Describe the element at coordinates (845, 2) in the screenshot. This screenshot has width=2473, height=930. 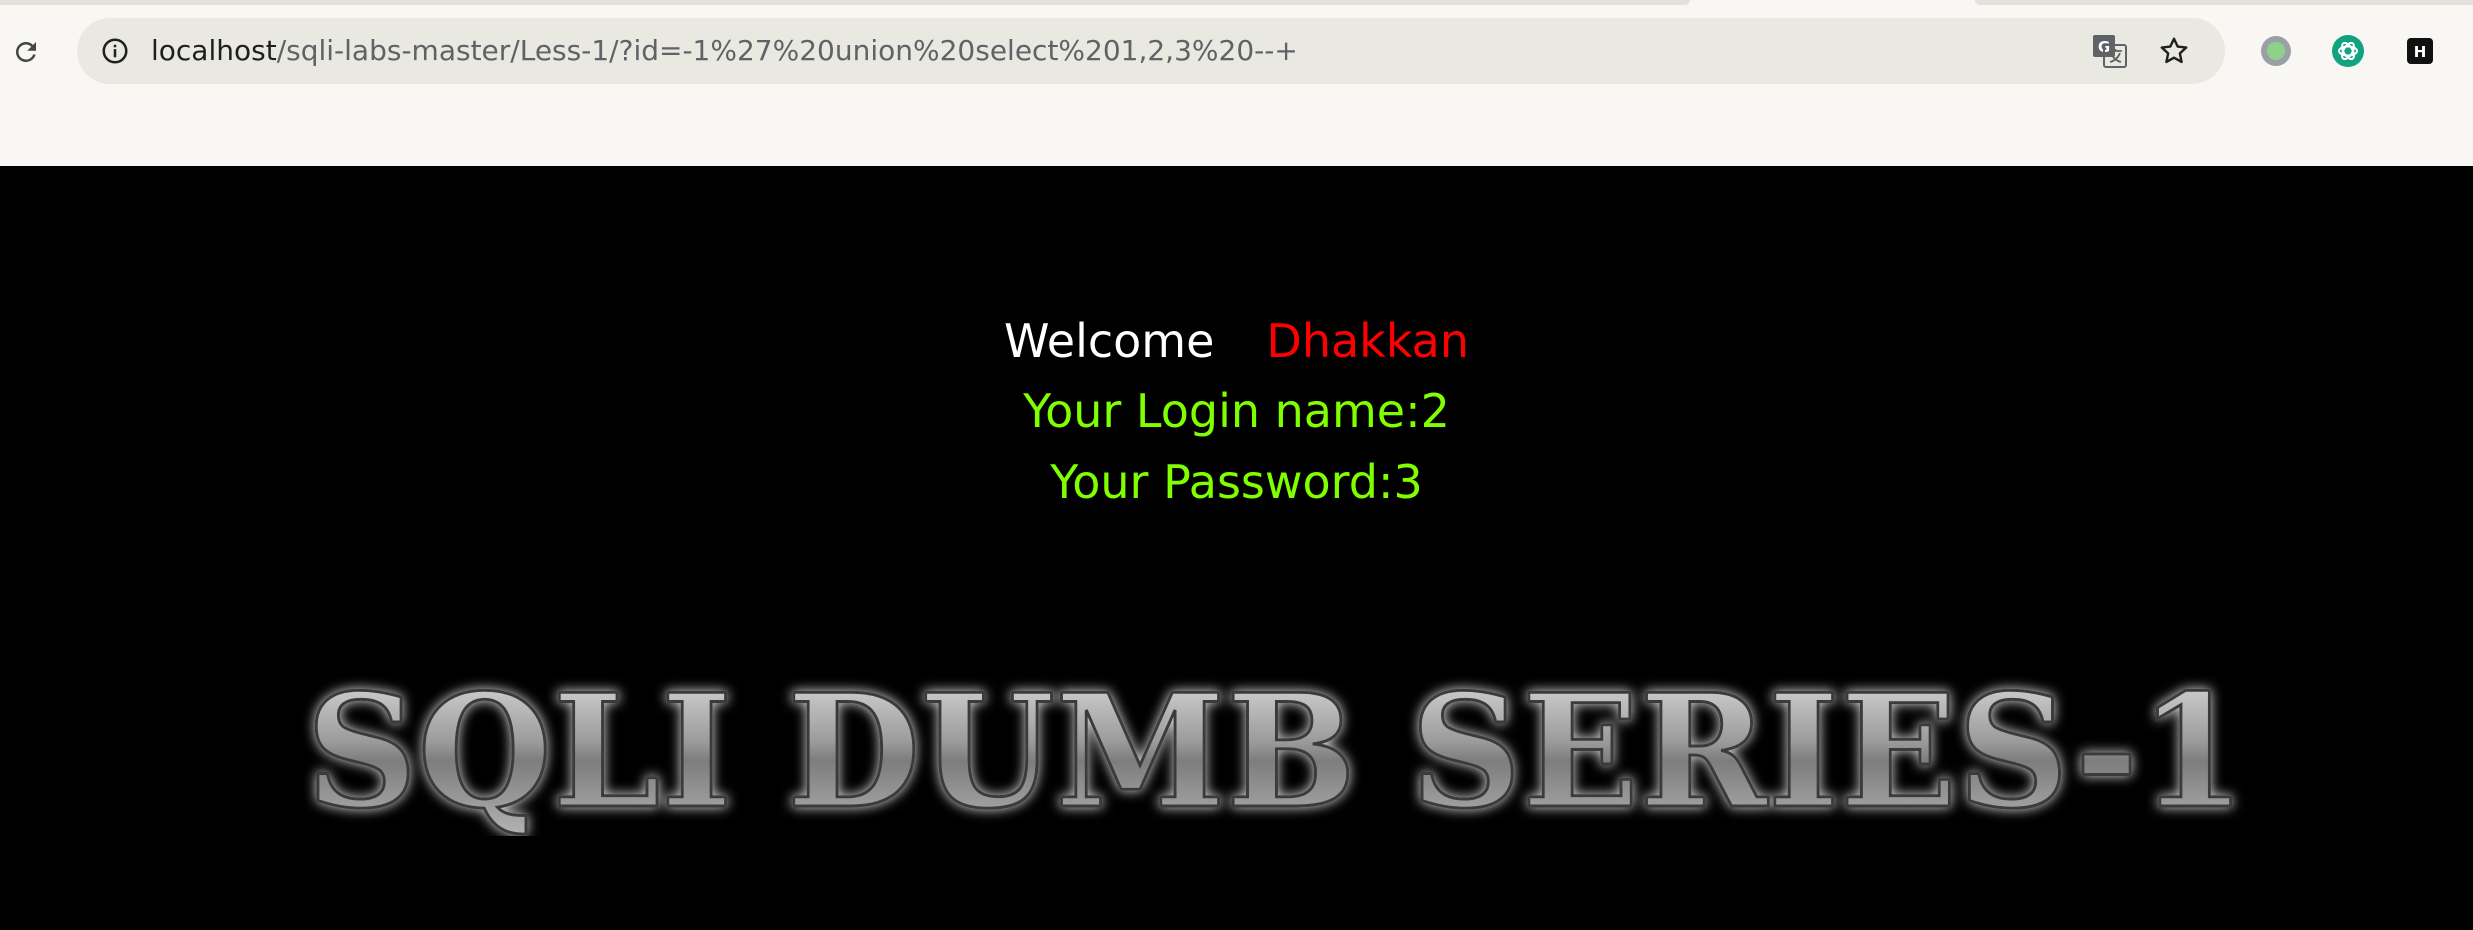
I see `tab-strip` at that location.